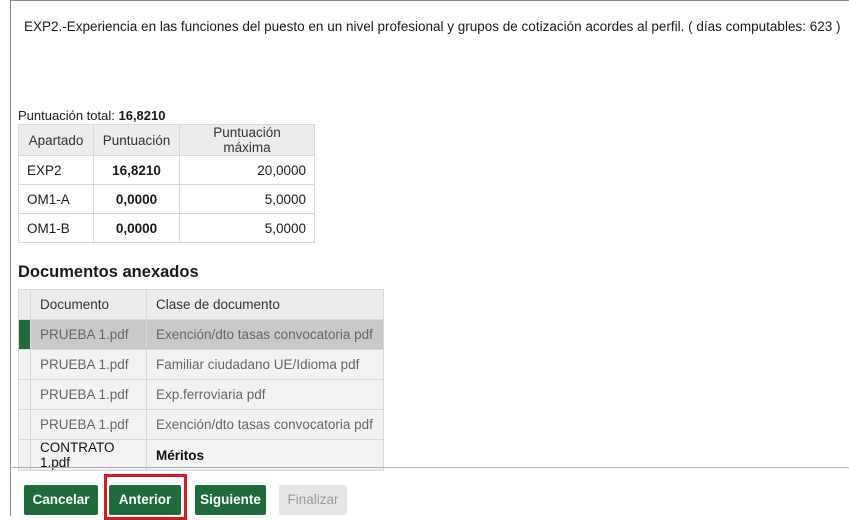 The width and height of the screenshot is (849, 520). Describe the element at coordinates (429, 0) in the screenshot. I see `frame-top-border` at that location.